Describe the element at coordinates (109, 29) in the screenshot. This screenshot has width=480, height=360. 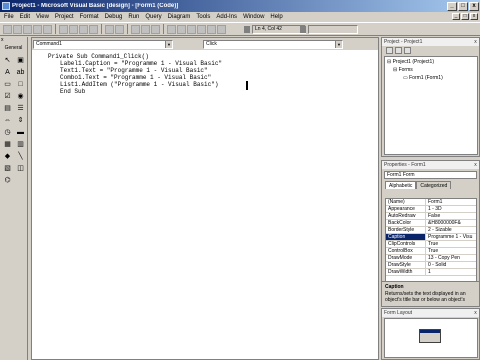
I see `undo-icon` at that location.